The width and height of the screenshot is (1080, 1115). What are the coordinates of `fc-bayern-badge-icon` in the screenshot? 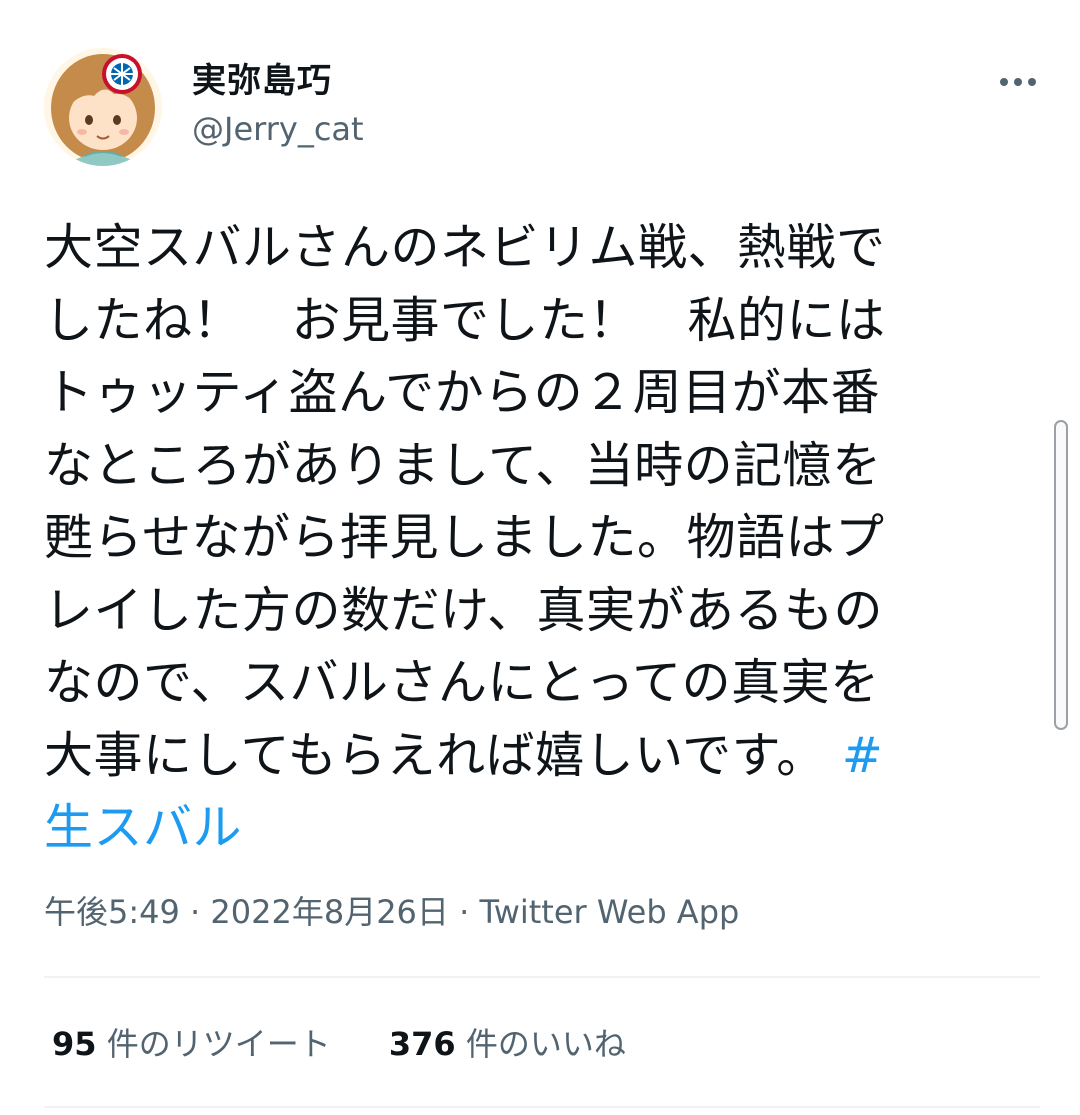 It's located at (122, 74).